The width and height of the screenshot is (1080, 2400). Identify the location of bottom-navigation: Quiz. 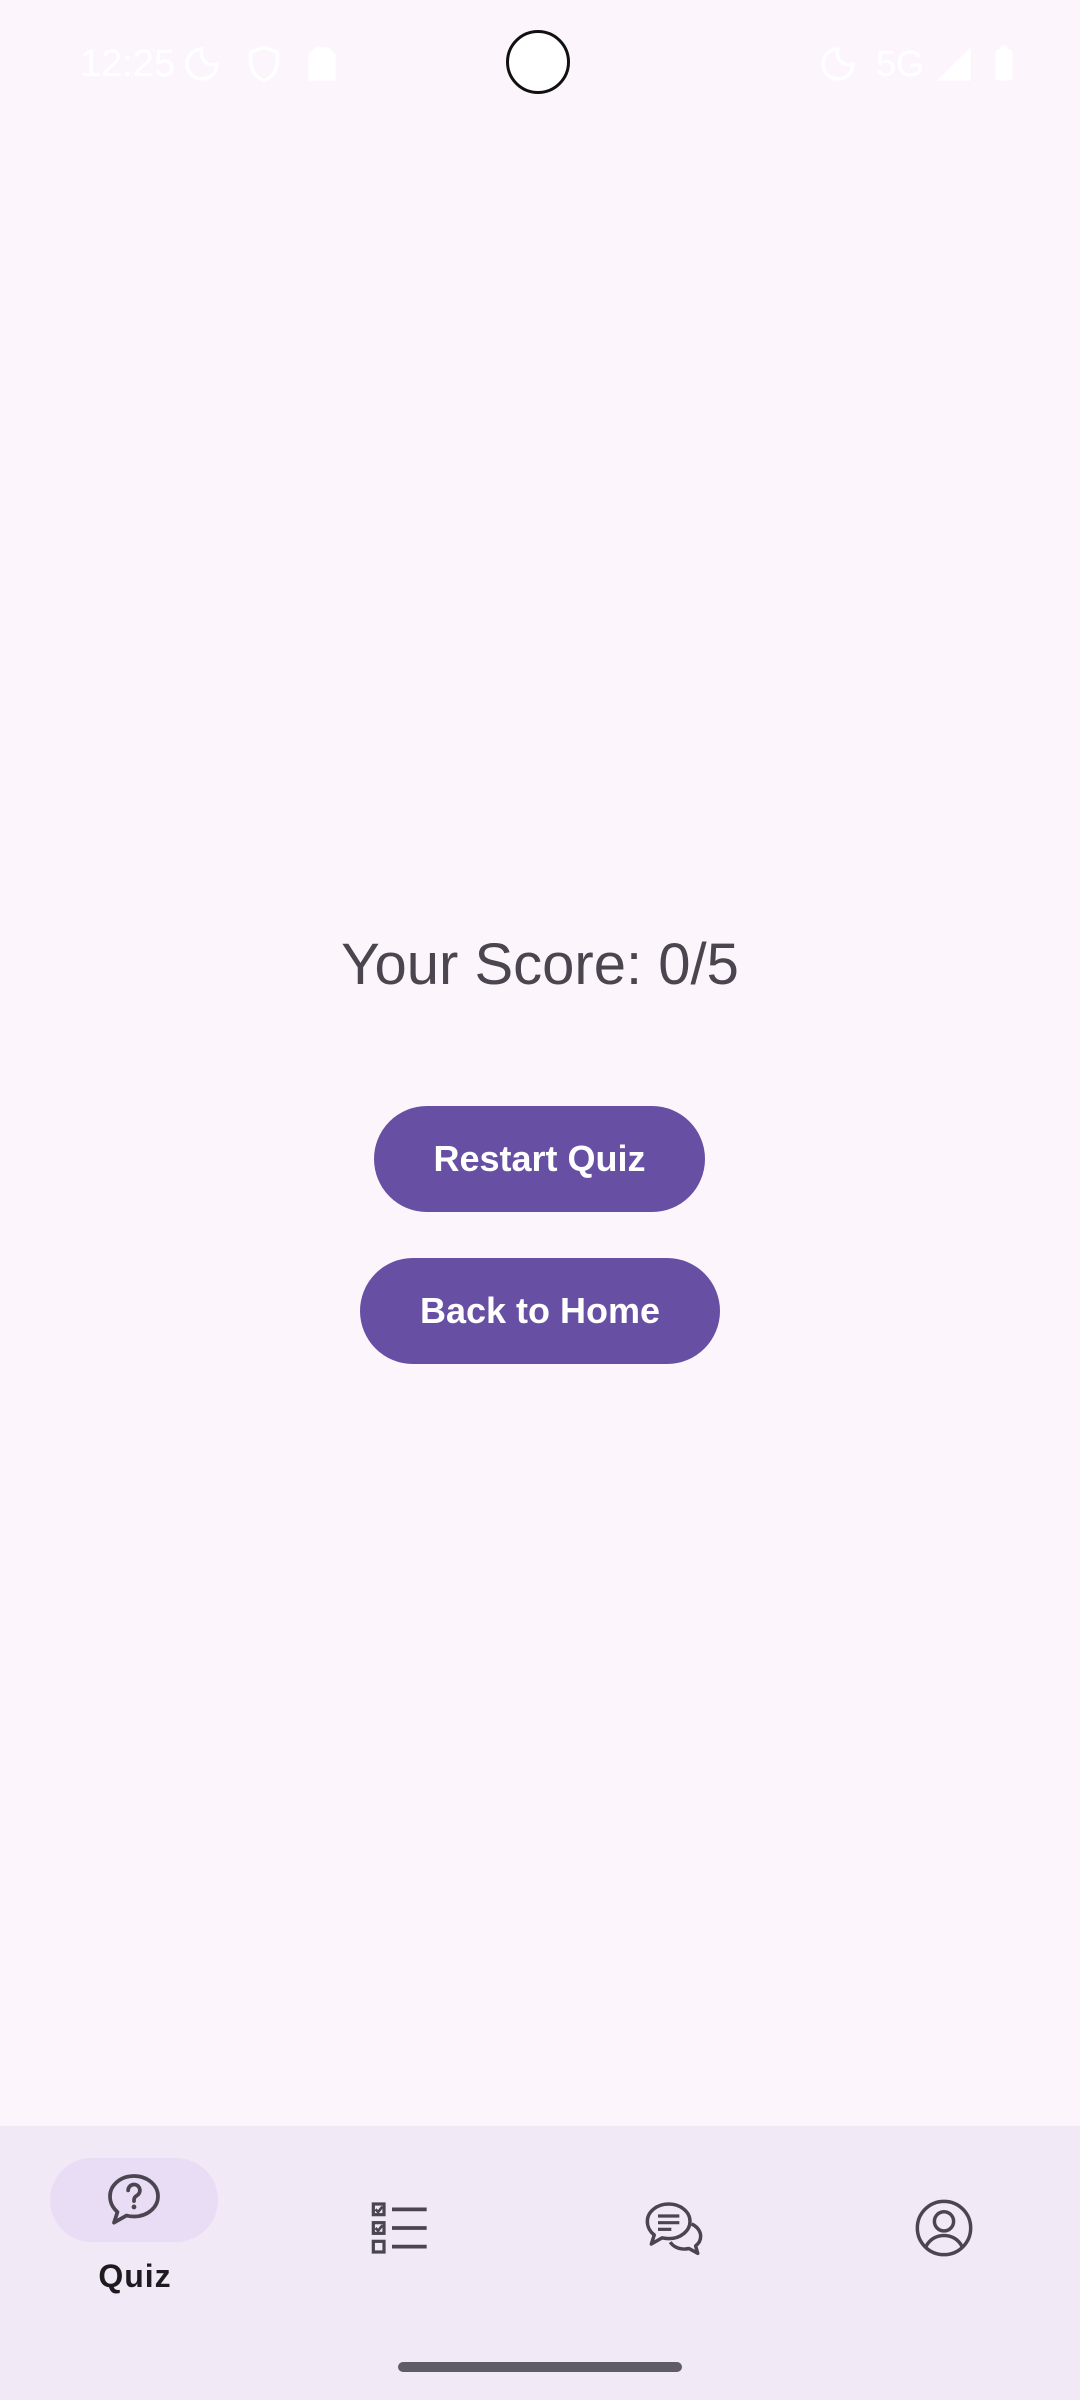
(540, 2263).